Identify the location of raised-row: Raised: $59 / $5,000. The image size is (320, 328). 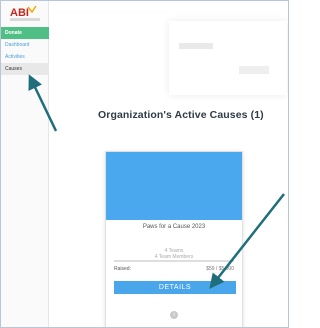
(174, 269).